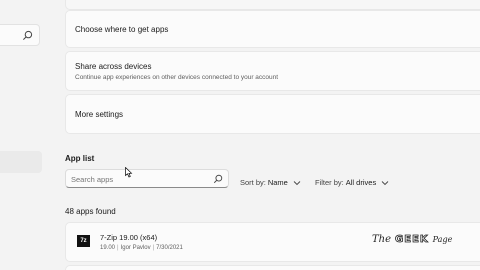 The height and width of the screenshot is (270, 480). Describe the element at coordinates (253, 182) in the screenshot. I see `sort-by-label: Sort by:` at that location.